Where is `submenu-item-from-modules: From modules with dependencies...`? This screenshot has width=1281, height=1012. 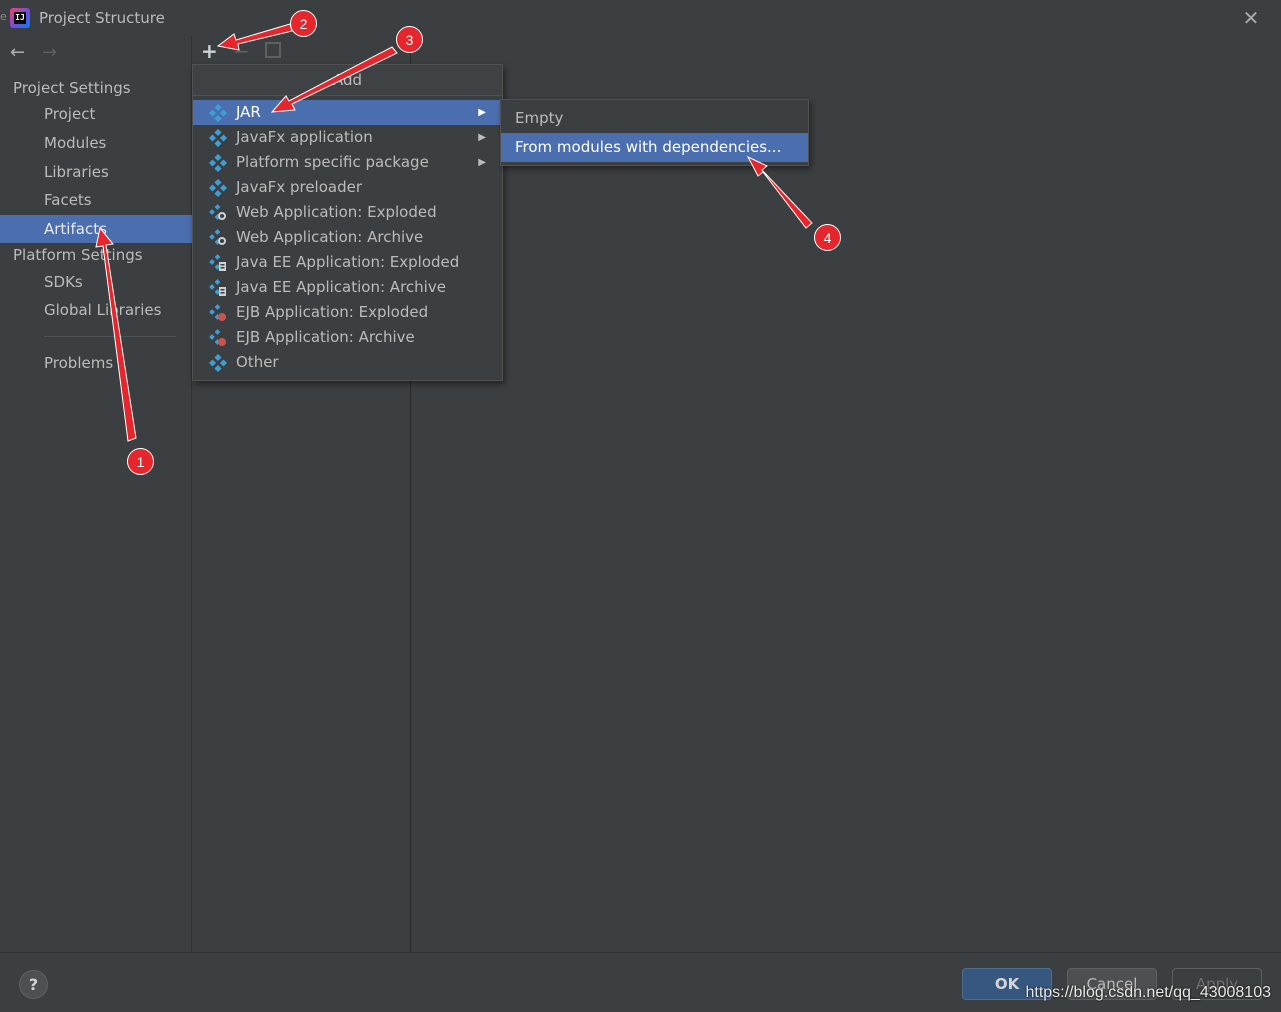
submenu-item-from-modules: From modules with dependencies... is located at coordinates (654, 147).